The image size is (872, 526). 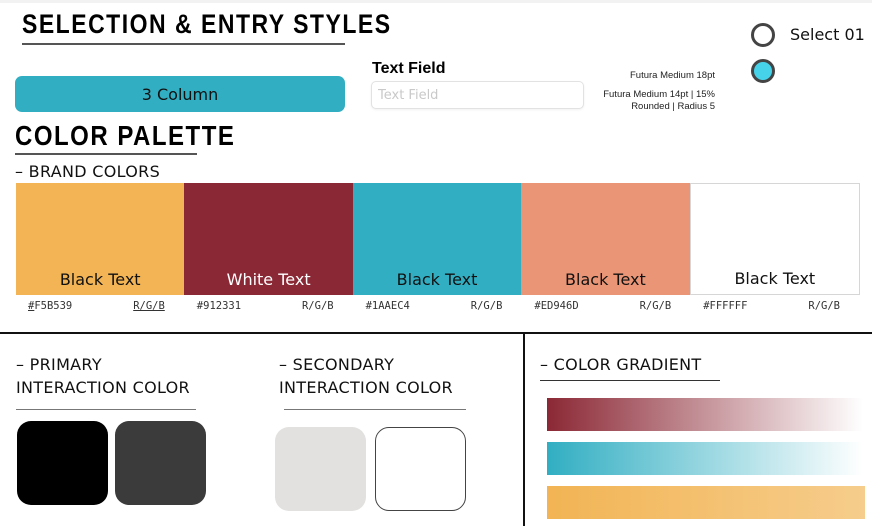 What do you see at coordinates (160, 463) in the screenshot?
I see `primary-color-dark-gray` at bounding box center [160, 463].